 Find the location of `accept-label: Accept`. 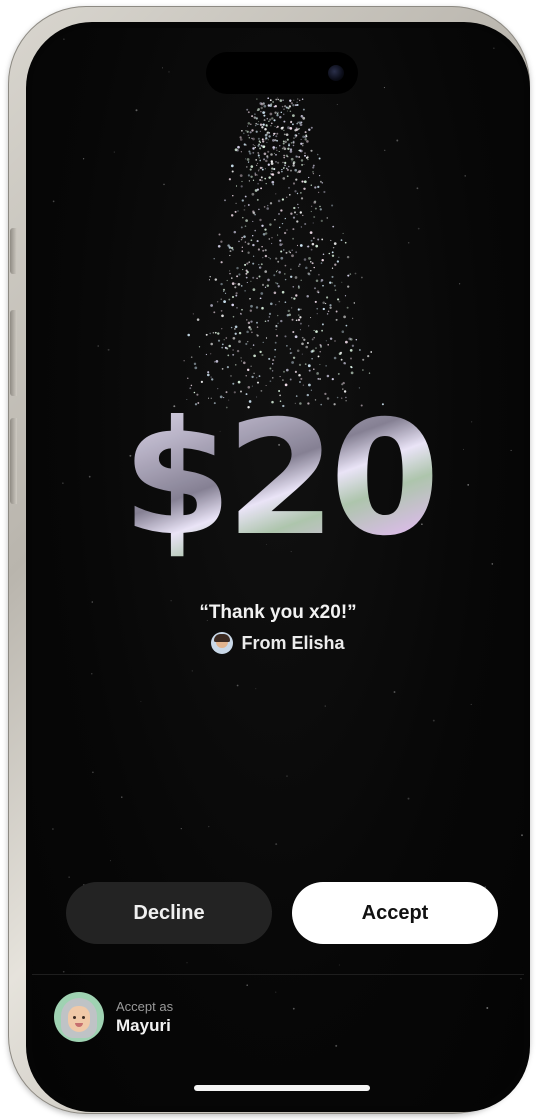

accept-label: Accept is located at coordinates (395, 912).